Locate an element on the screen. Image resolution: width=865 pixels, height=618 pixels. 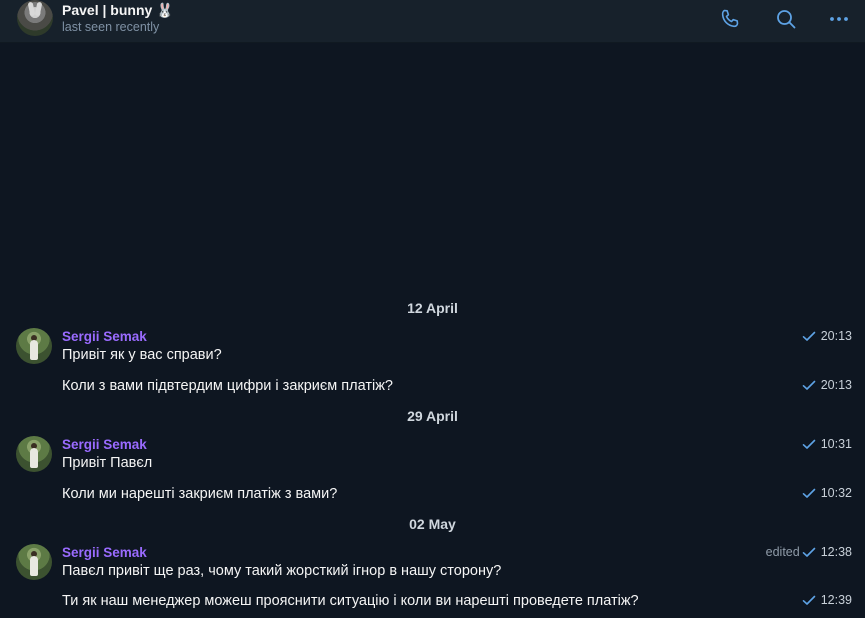
date-separator: 02 May is located at coordinates (432, 524).